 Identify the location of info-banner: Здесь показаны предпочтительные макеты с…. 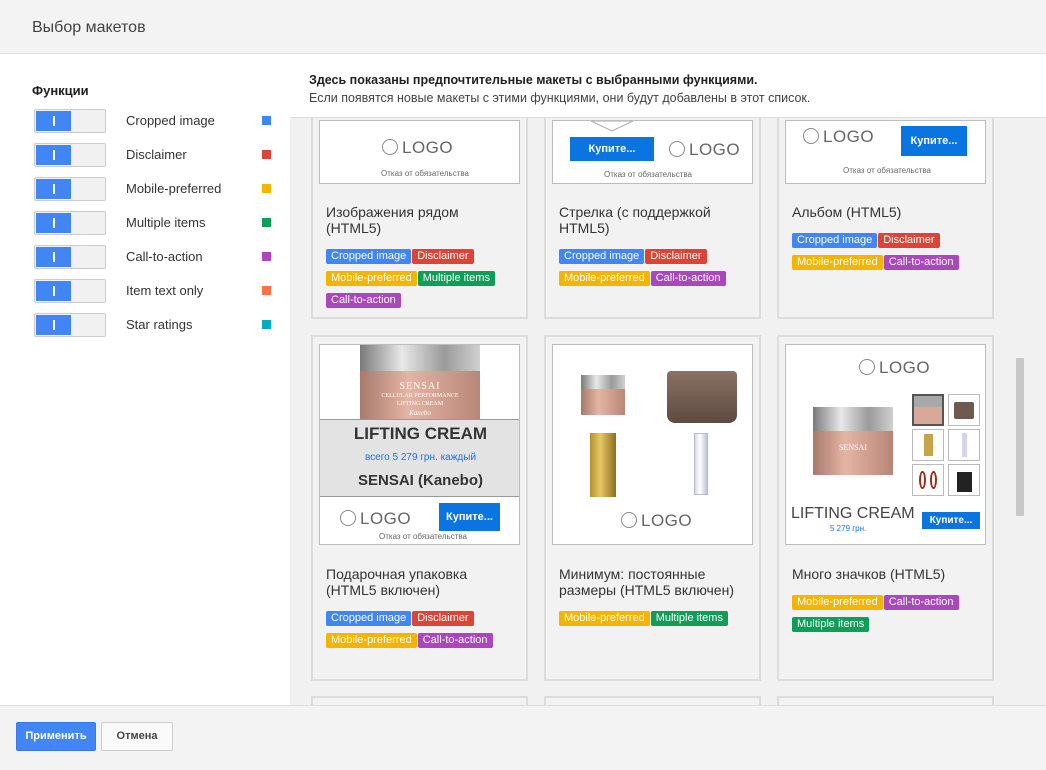
(668, 86).